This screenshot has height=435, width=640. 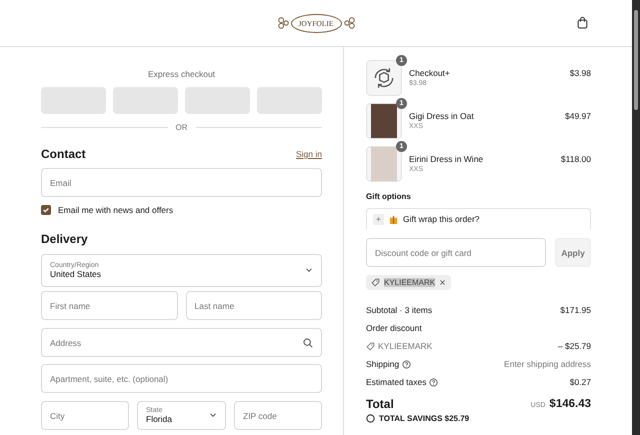 I want to click on product-name: Checkout+, so click(x=430, y=73).